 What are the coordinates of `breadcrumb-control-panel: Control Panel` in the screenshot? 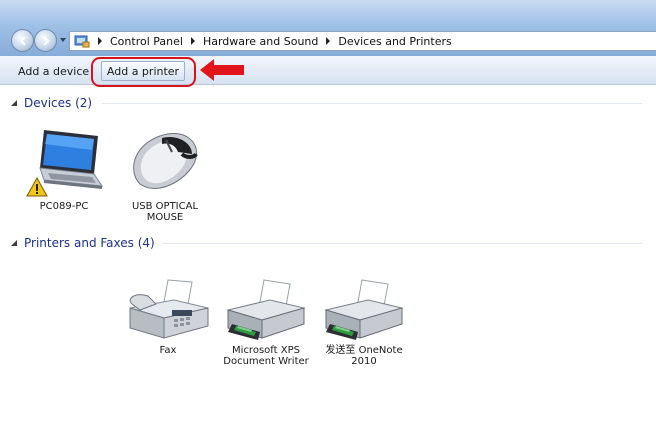 It's located at (146, 41).